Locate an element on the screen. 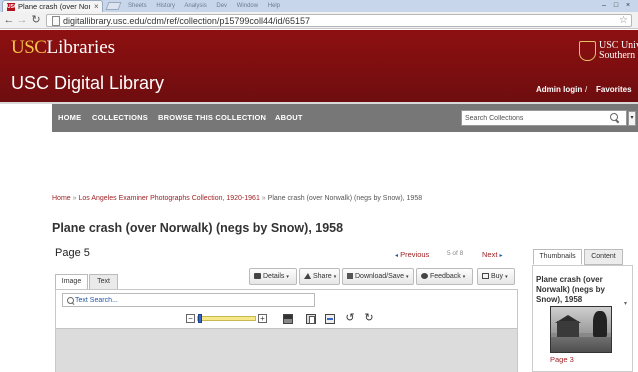  reload-icon: ↻ is located at coordinates (36, 20).